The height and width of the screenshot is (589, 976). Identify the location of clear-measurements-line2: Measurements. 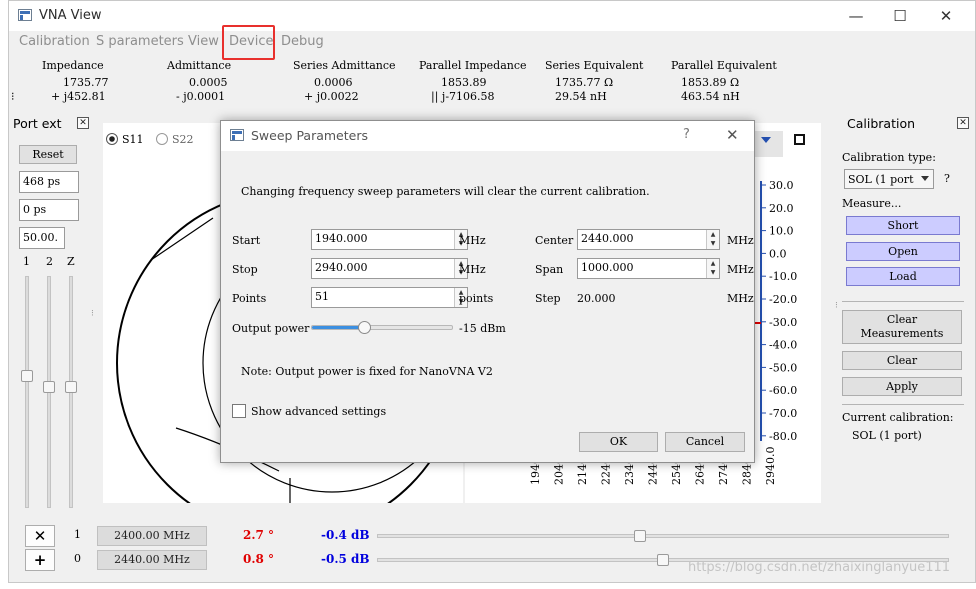
(902, 333).